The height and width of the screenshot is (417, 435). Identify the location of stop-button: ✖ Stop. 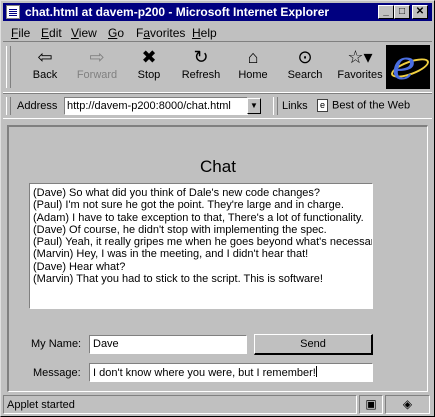
(149, 67).